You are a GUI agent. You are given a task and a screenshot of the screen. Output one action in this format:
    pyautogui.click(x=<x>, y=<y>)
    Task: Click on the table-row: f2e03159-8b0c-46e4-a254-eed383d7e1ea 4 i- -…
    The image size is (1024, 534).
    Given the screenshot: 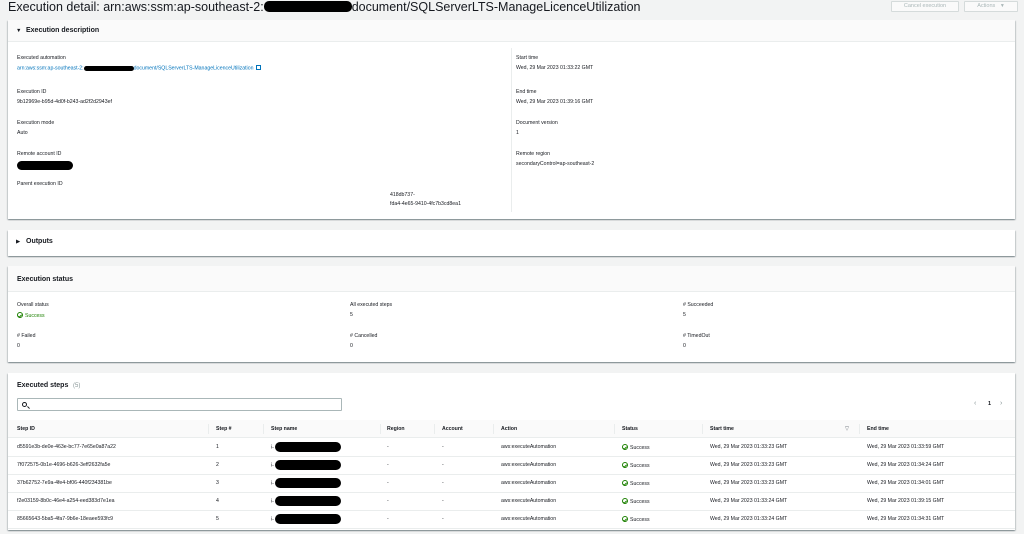 What is the action you would take?
    pyautogui.click(x=511, y=502)
    